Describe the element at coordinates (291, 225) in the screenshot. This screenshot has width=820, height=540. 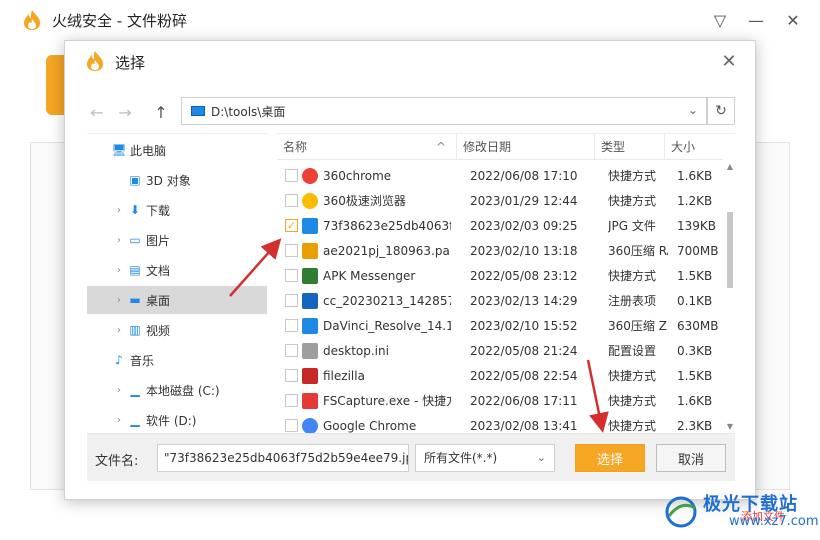
I see `file-checkbox: ✓` at that location.